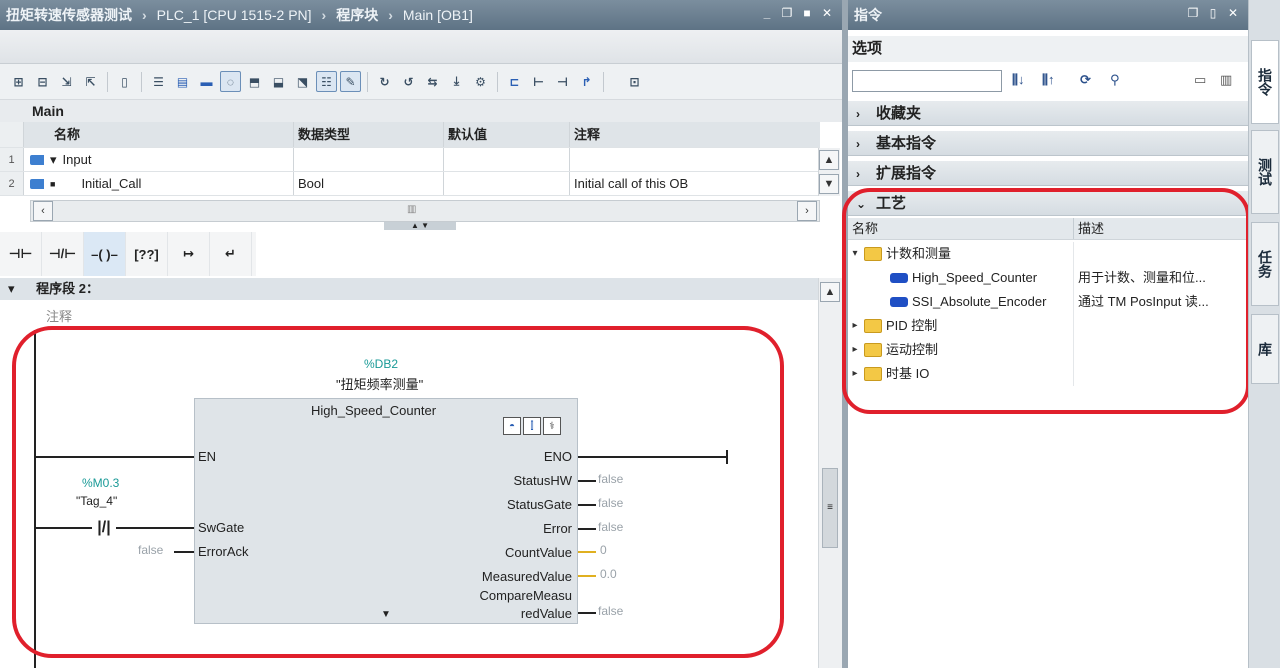 The width and height of the screenshot is (1280, 668). What do you see at coordinates (1046, 301) in the screenshot?
I see `highlight-technology-frame` at bounding box center [1046, 301].